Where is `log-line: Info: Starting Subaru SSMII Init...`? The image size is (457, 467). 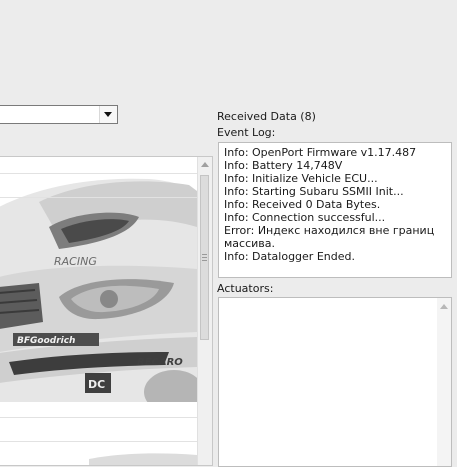 log-line: Info: Starting Subaru SSMII Init... is located at coordinates (314, 191).